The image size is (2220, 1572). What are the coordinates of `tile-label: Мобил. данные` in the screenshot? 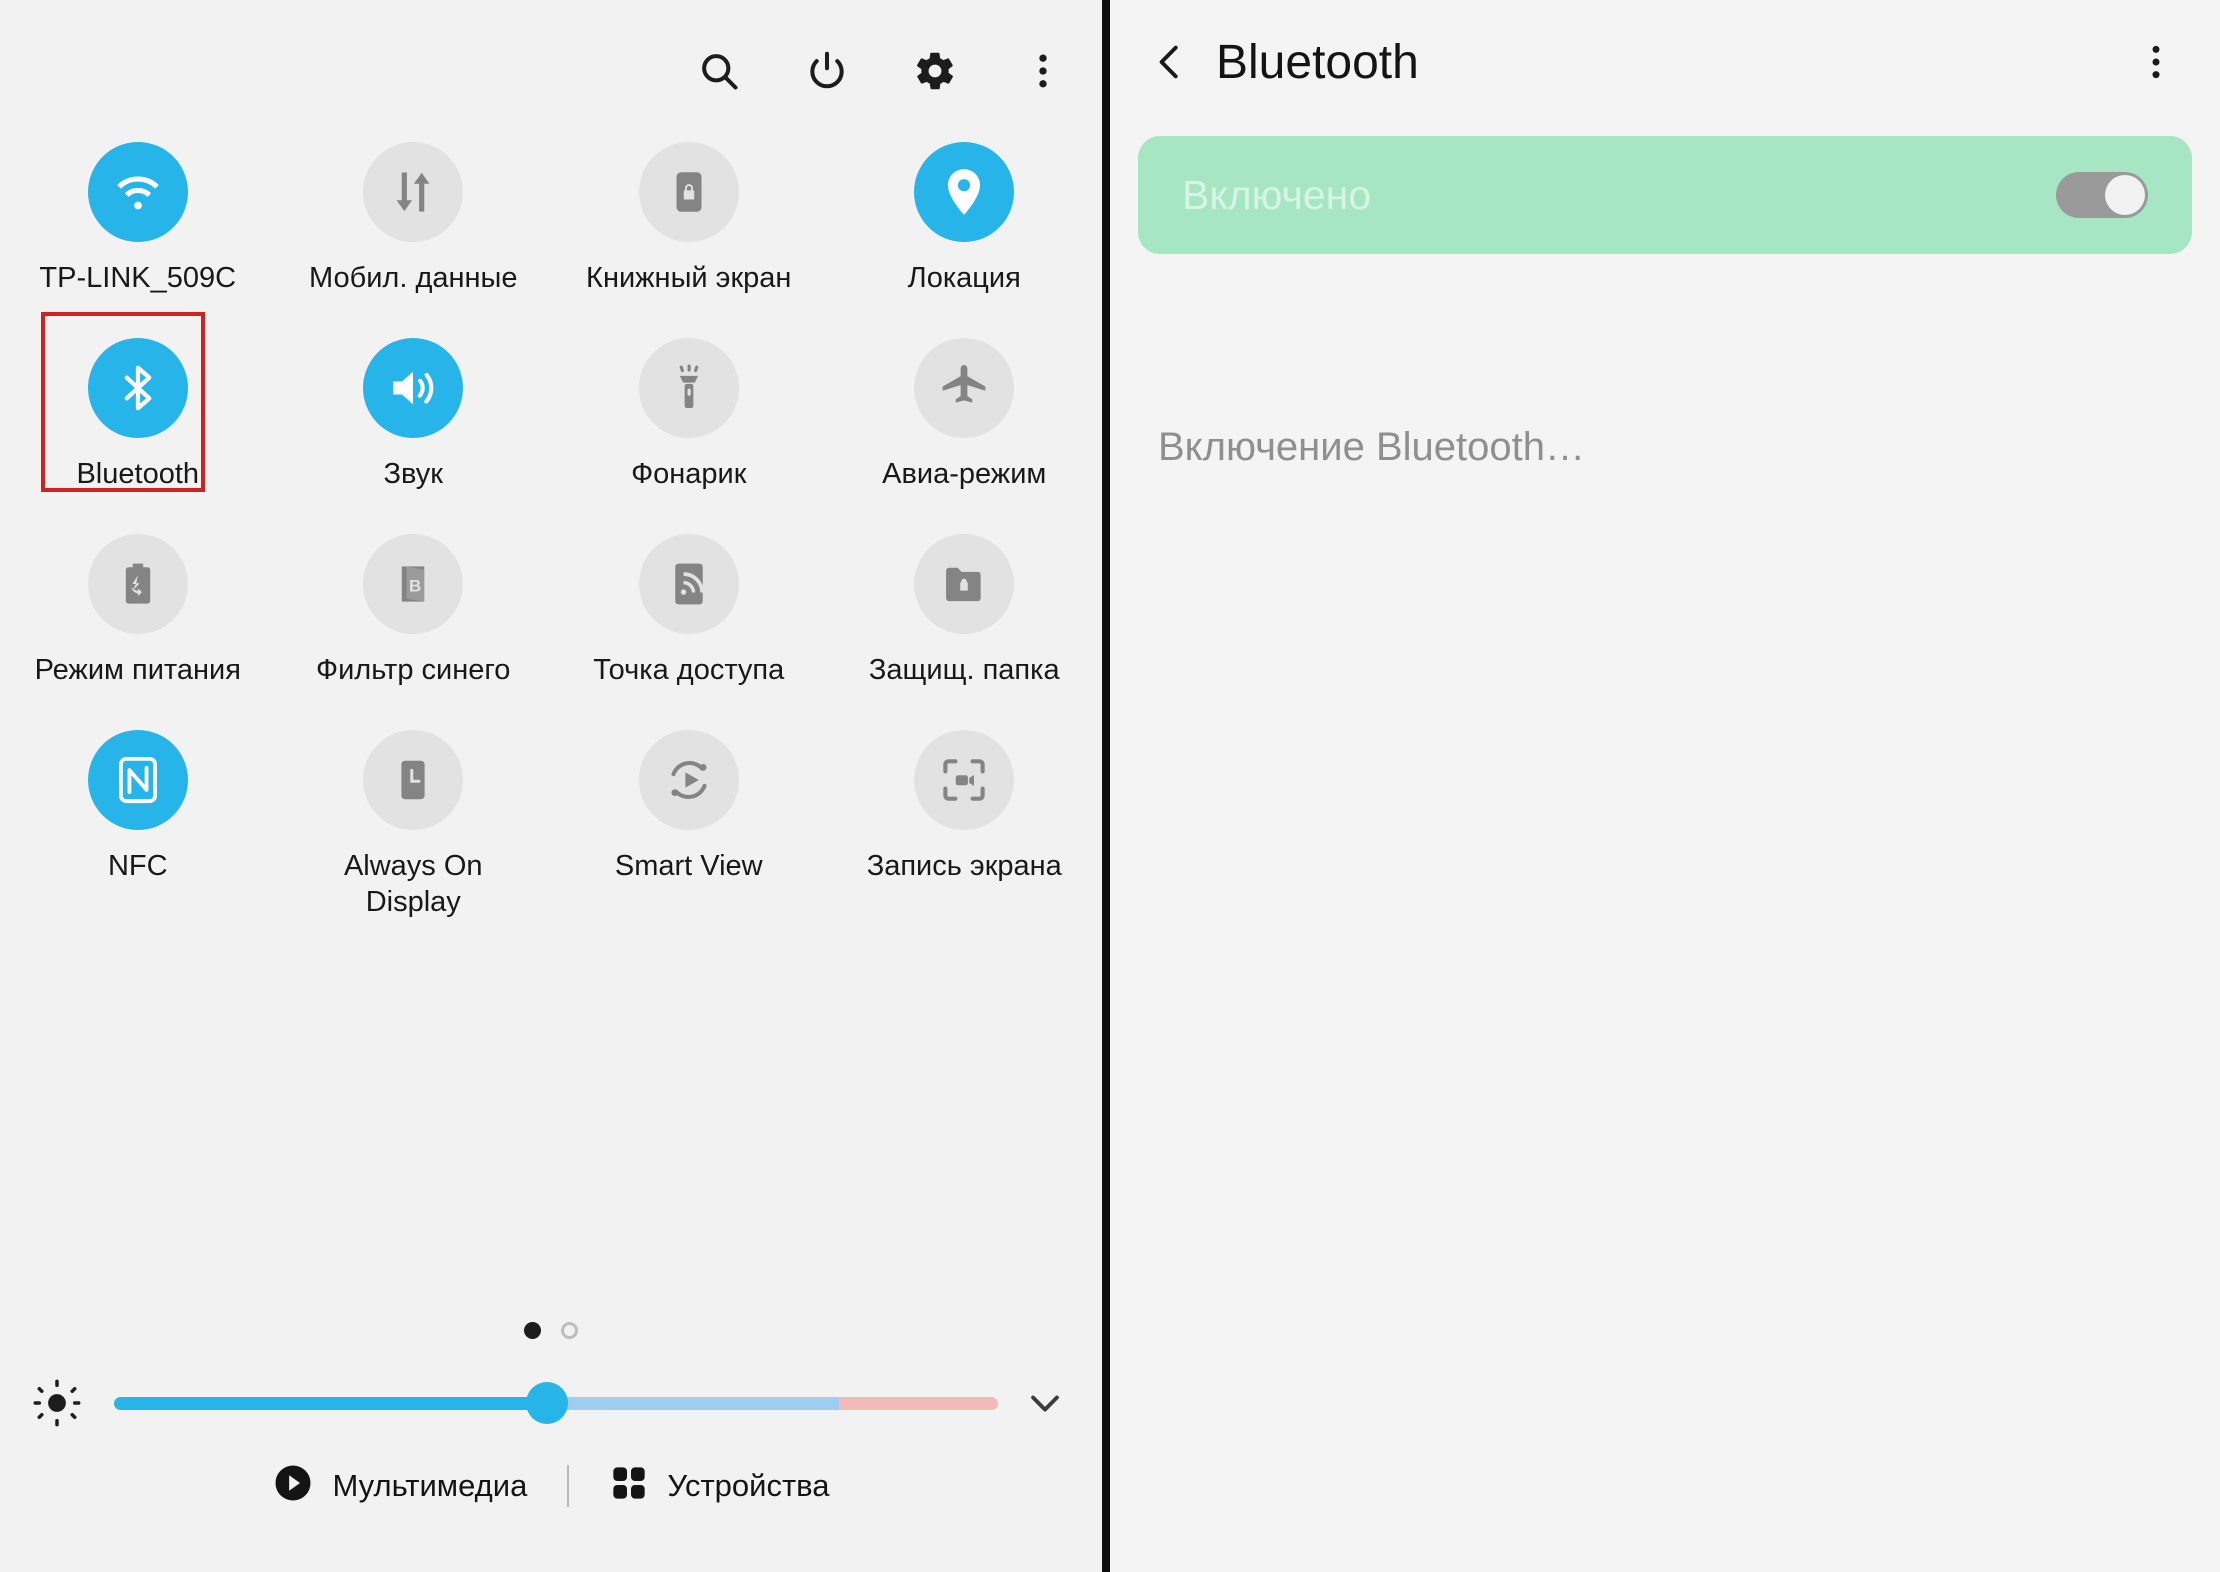 It's located at (413, 278).